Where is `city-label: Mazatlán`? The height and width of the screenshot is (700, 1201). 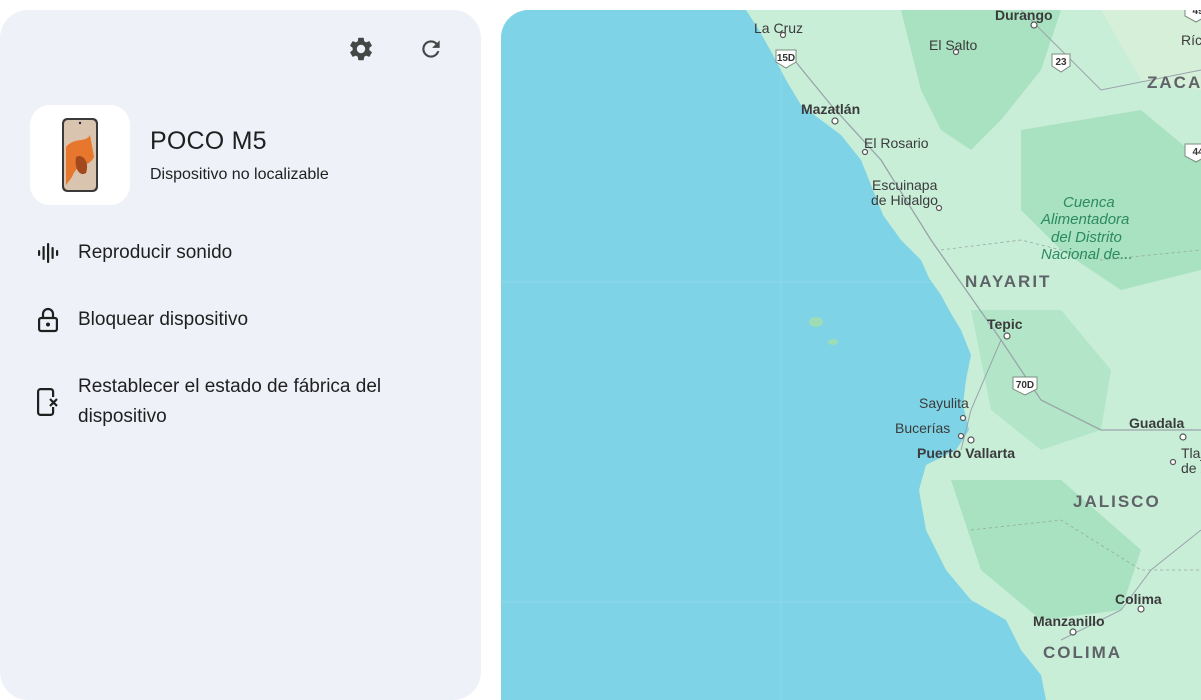
city-label: Mazatlán is located at coordinates (830, 109).